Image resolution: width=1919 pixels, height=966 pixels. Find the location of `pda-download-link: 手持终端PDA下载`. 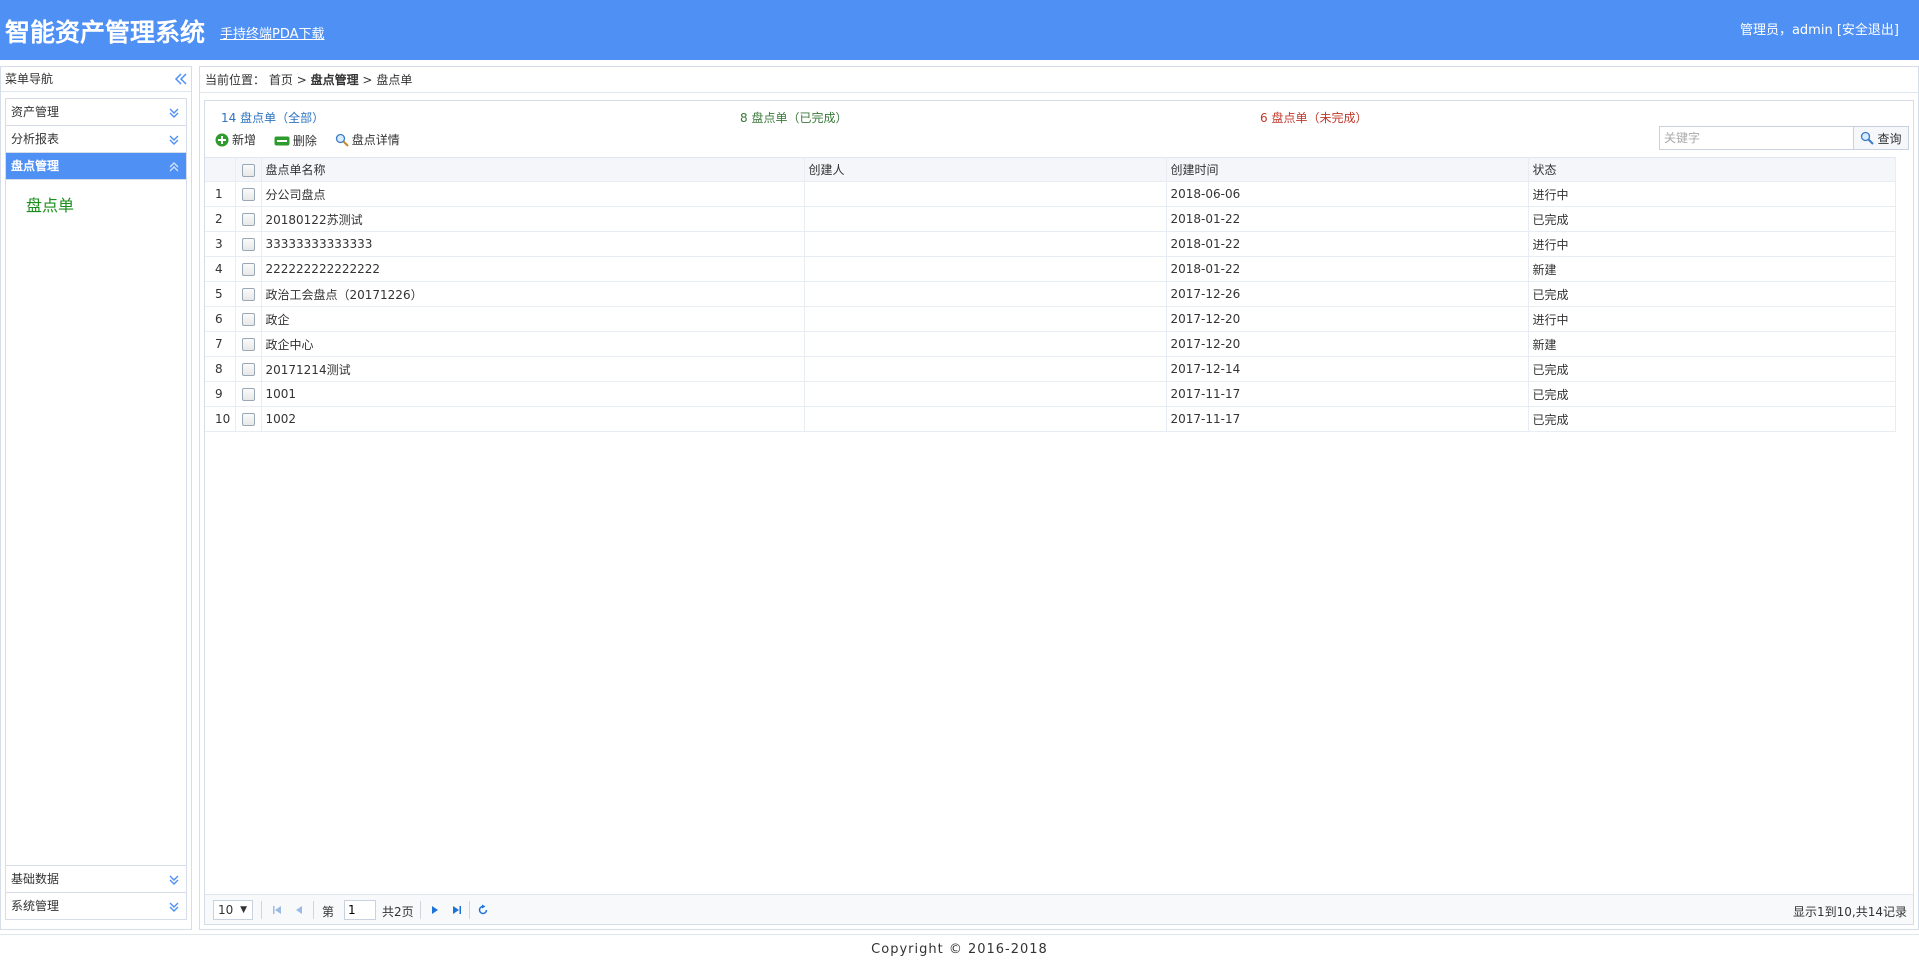

pda-download-link: 手持终端PDA下载 is located at coordinates (272, 32).